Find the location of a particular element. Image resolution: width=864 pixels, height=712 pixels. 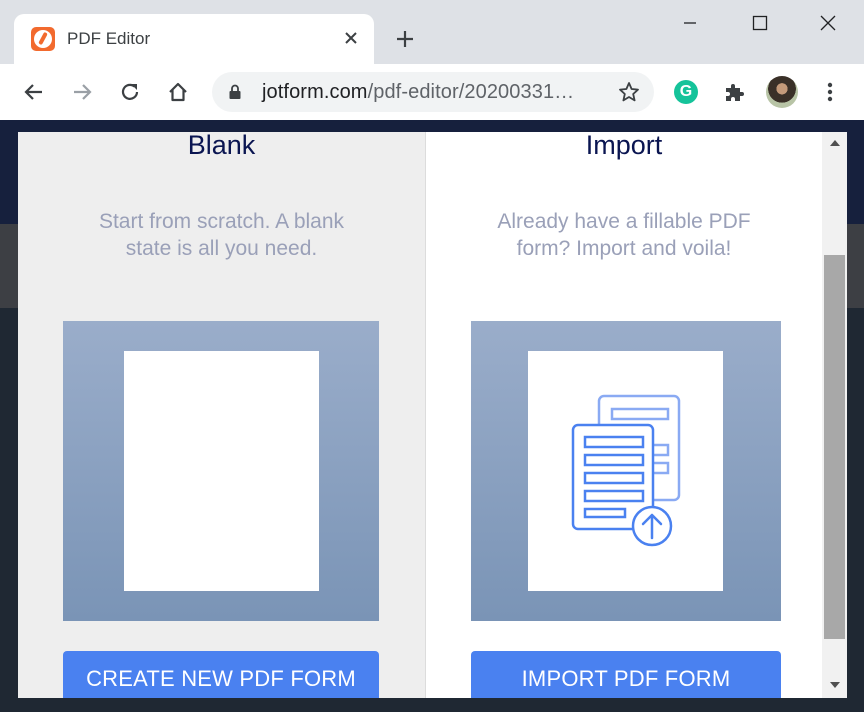

blank-page-illustration is located at coordinates (221, 471).